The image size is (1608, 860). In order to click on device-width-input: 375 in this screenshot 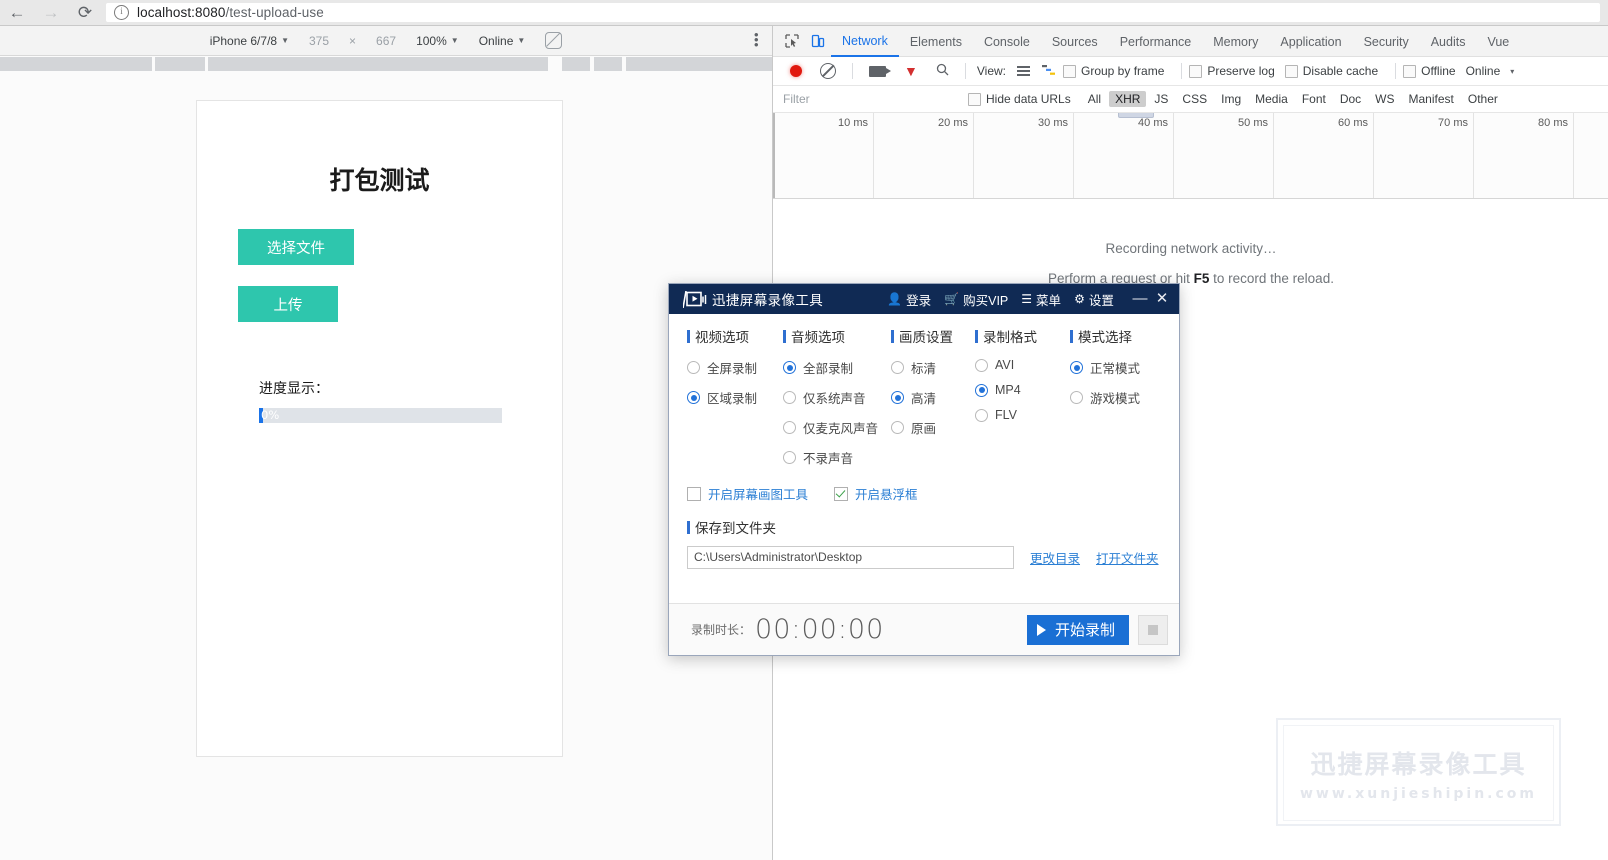, I will do `click(319, 41)`.